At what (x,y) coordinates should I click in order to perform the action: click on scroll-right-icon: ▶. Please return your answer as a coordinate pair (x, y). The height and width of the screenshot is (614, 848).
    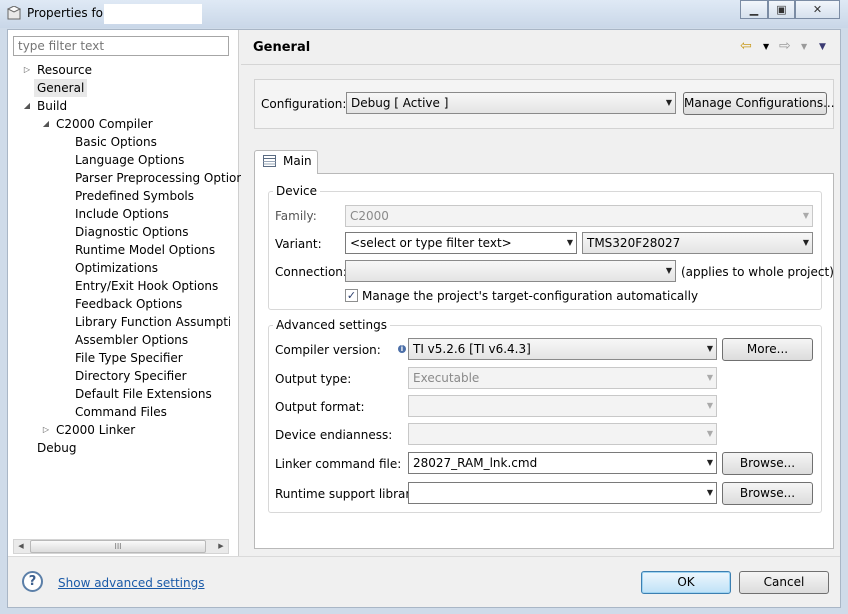
    Looking at the image, I should click on (221, 546).